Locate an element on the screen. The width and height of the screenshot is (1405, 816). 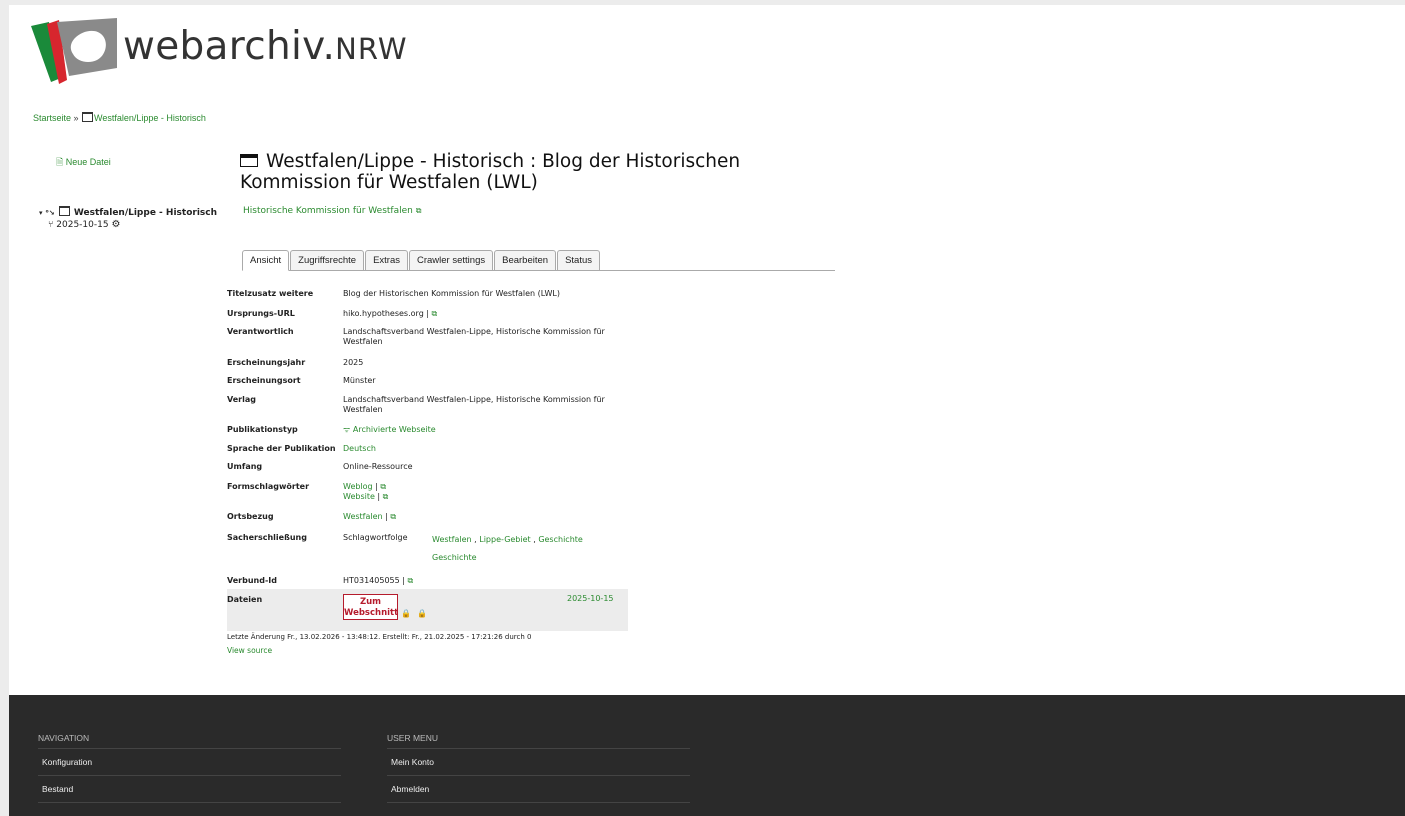
footer-user-menu: USER MENU Mein Konto Abmelden is located at coordinates (538, 768).